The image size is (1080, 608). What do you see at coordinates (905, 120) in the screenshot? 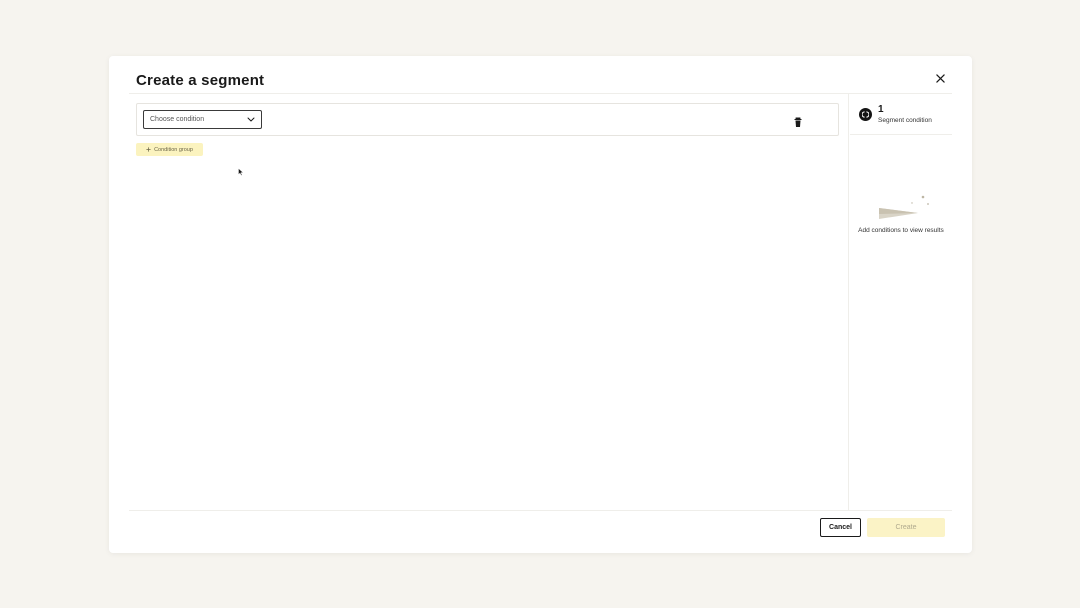
I see `segment-condition-label: Segment condition` at bounding box center [905, 120].